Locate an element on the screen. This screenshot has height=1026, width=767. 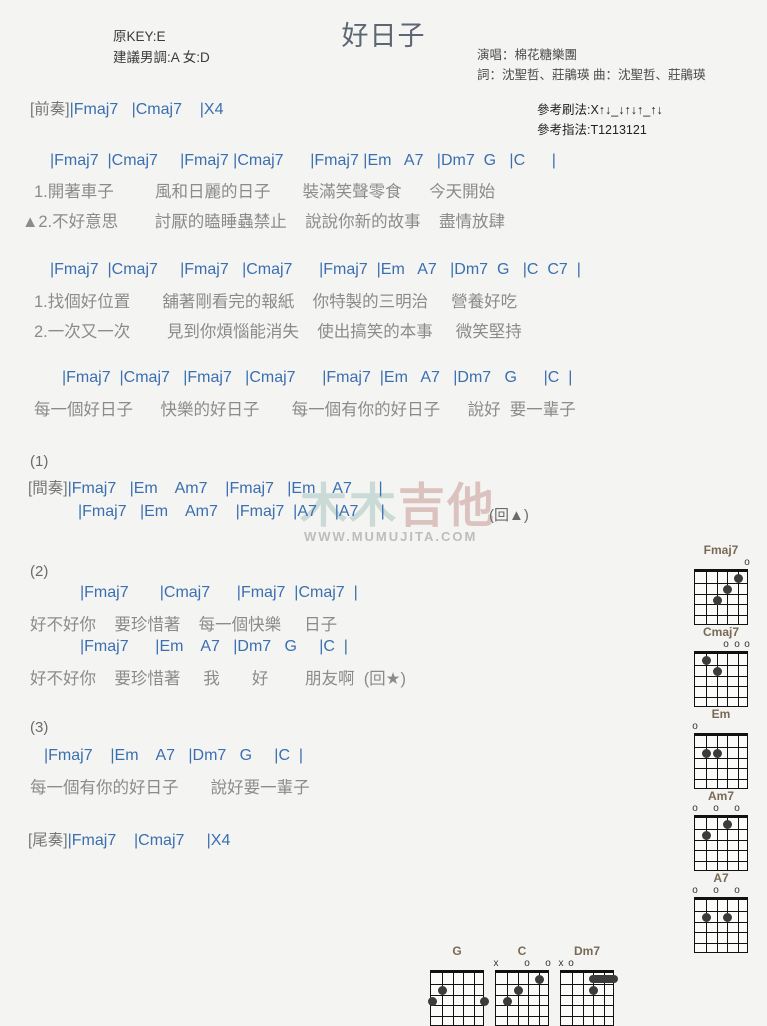
chord-diagram-fmaj7: Fmaj7 o is located at coordinates (721, 584).